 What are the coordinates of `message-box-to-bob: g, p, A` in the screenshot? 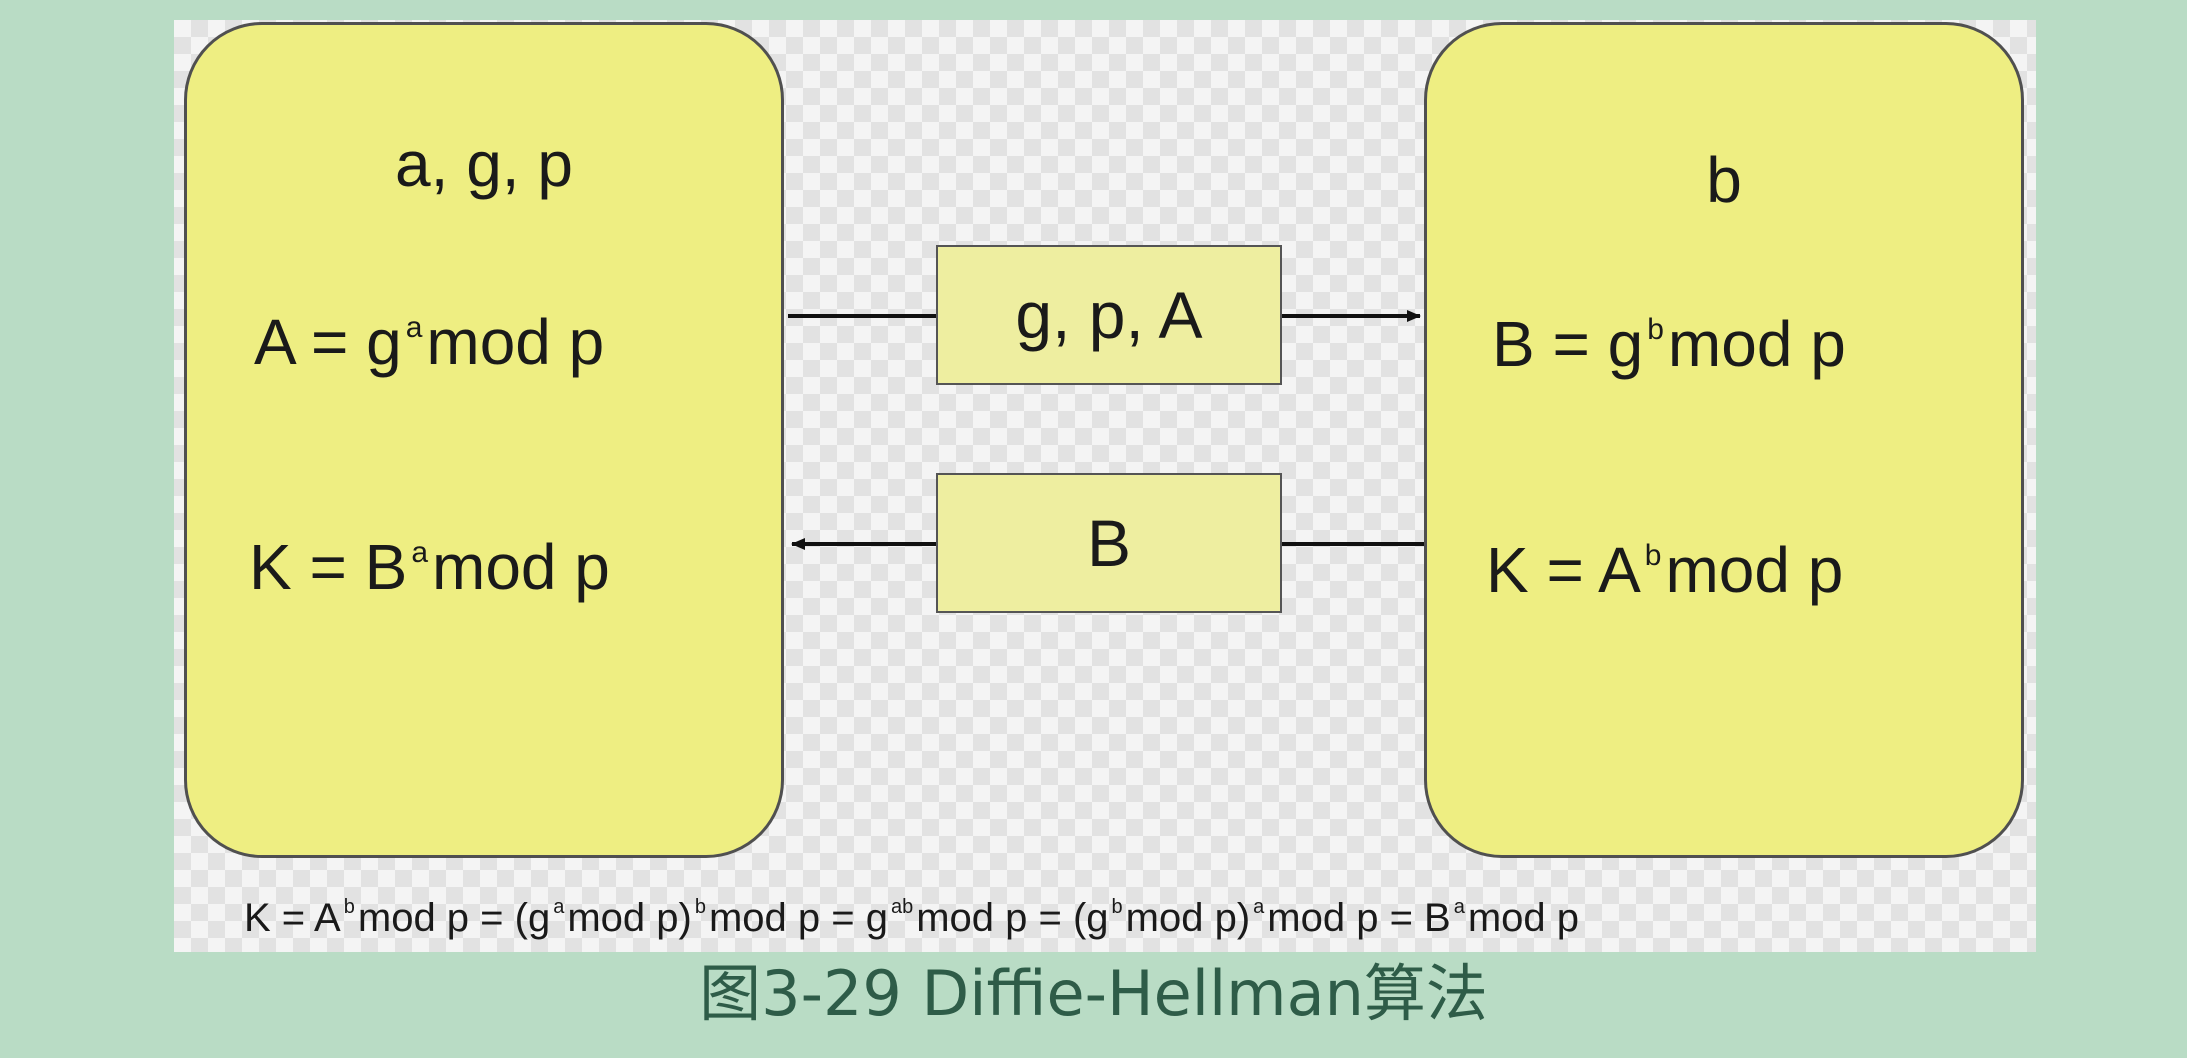 It's located at (1109, 315).